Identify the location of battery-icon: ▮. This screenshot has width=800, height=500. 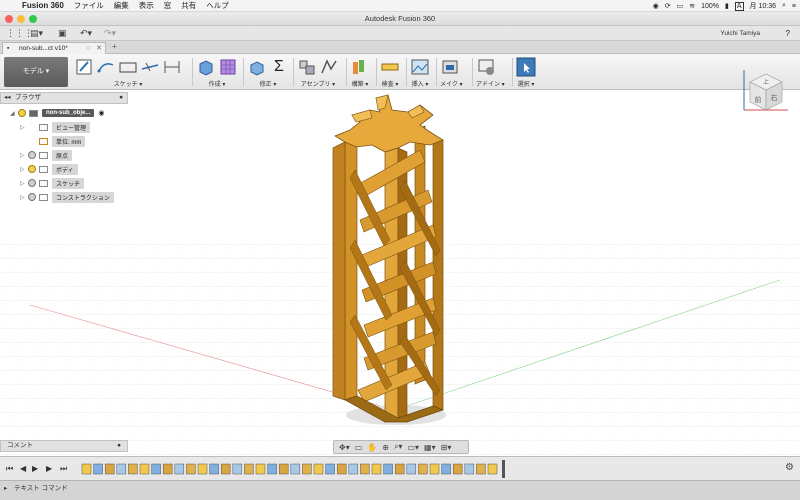
(727, 6).